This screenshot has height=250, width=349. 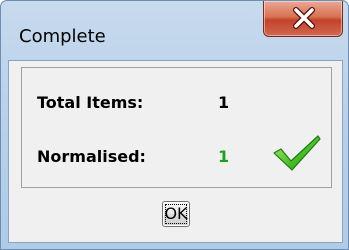 What do you see at coordinates (224, 102) in the screenshot?
I see `total-items-value: 1` at bounding box center [224, 102].